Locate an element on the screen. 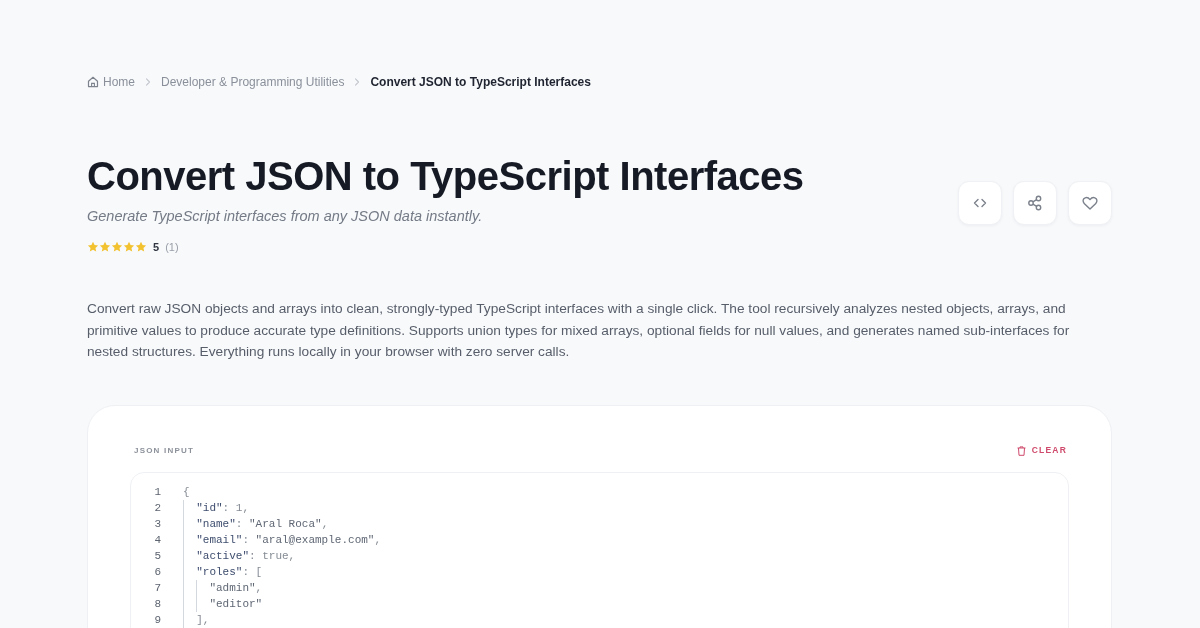 Image resolution: width=1200 pixels, height=628 pixels. breadcrumb-link: Developer & Programming Utilities is located at coordinates (253, 82).